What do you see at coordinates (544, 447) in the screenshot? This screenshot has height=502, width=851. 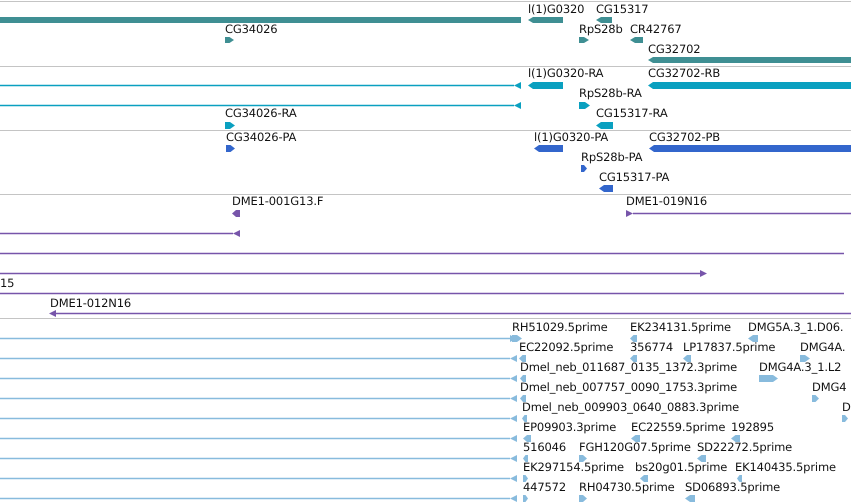 I see `feature-label: 516046` at bounding box center [544, 447].